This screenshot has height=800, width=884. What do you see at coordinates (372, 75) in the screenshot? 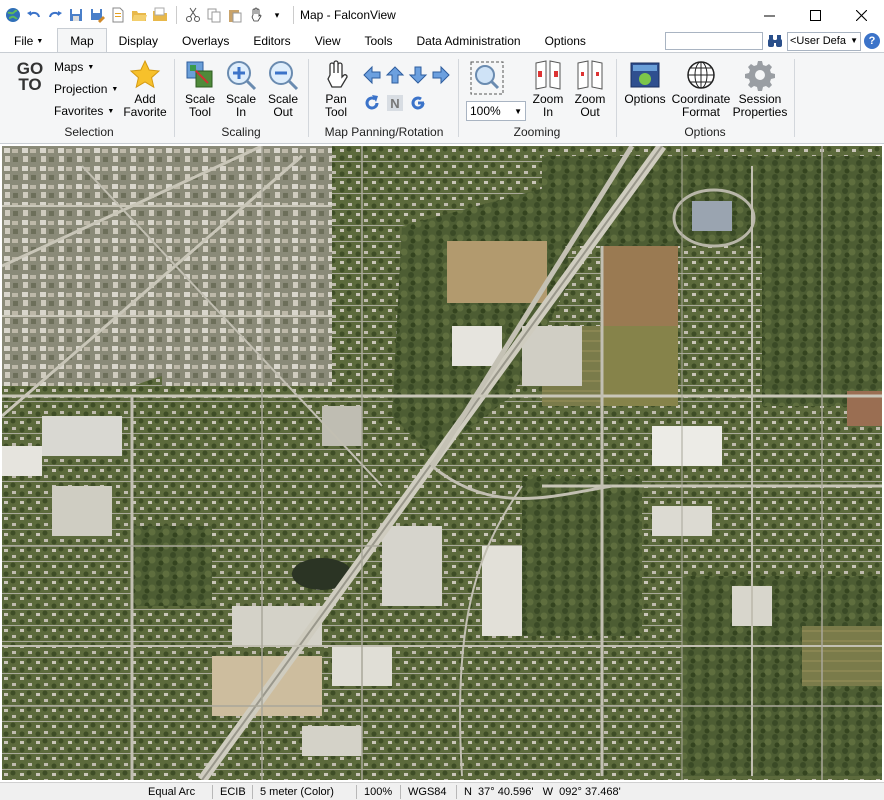
I see `pan-left-icon` at bounding box center [372, 75].